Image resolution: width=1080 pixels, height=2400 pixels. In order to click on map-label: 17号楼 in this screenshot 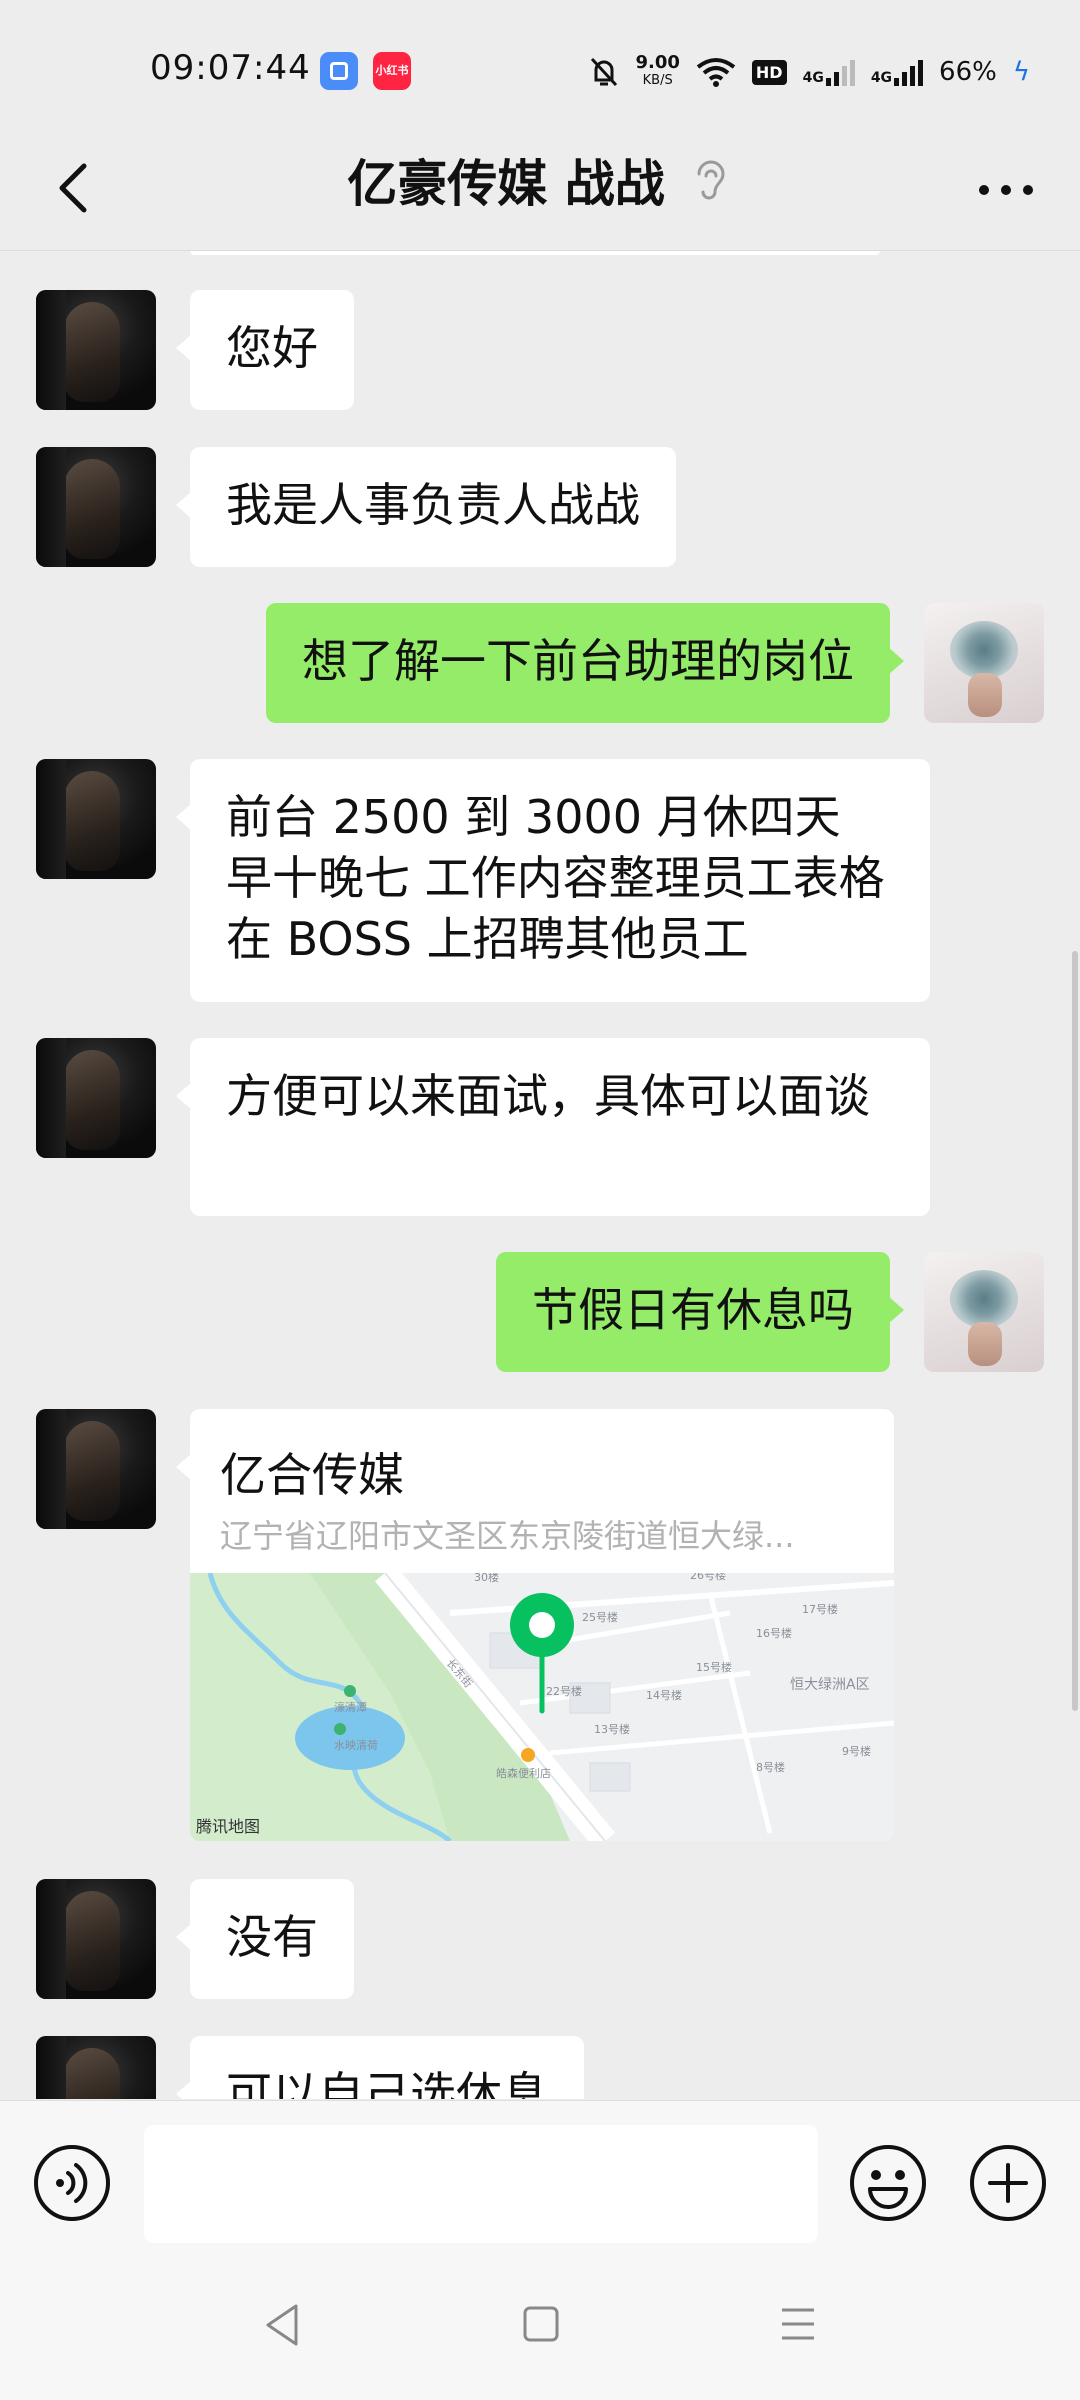, I will do `click(820, 1609)`.